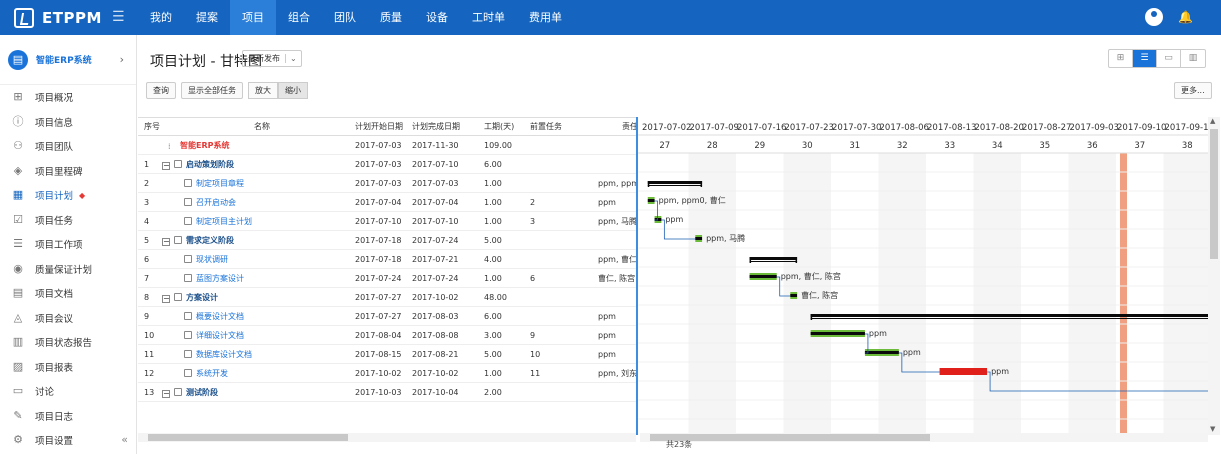 This screenshot has height=454, width=1221. Describe the element at coordinates (388, 297) in the screenshot. I see `table-row: 8 2017-07-27 2017-10-02 48.00 − 方案设计` at that location.